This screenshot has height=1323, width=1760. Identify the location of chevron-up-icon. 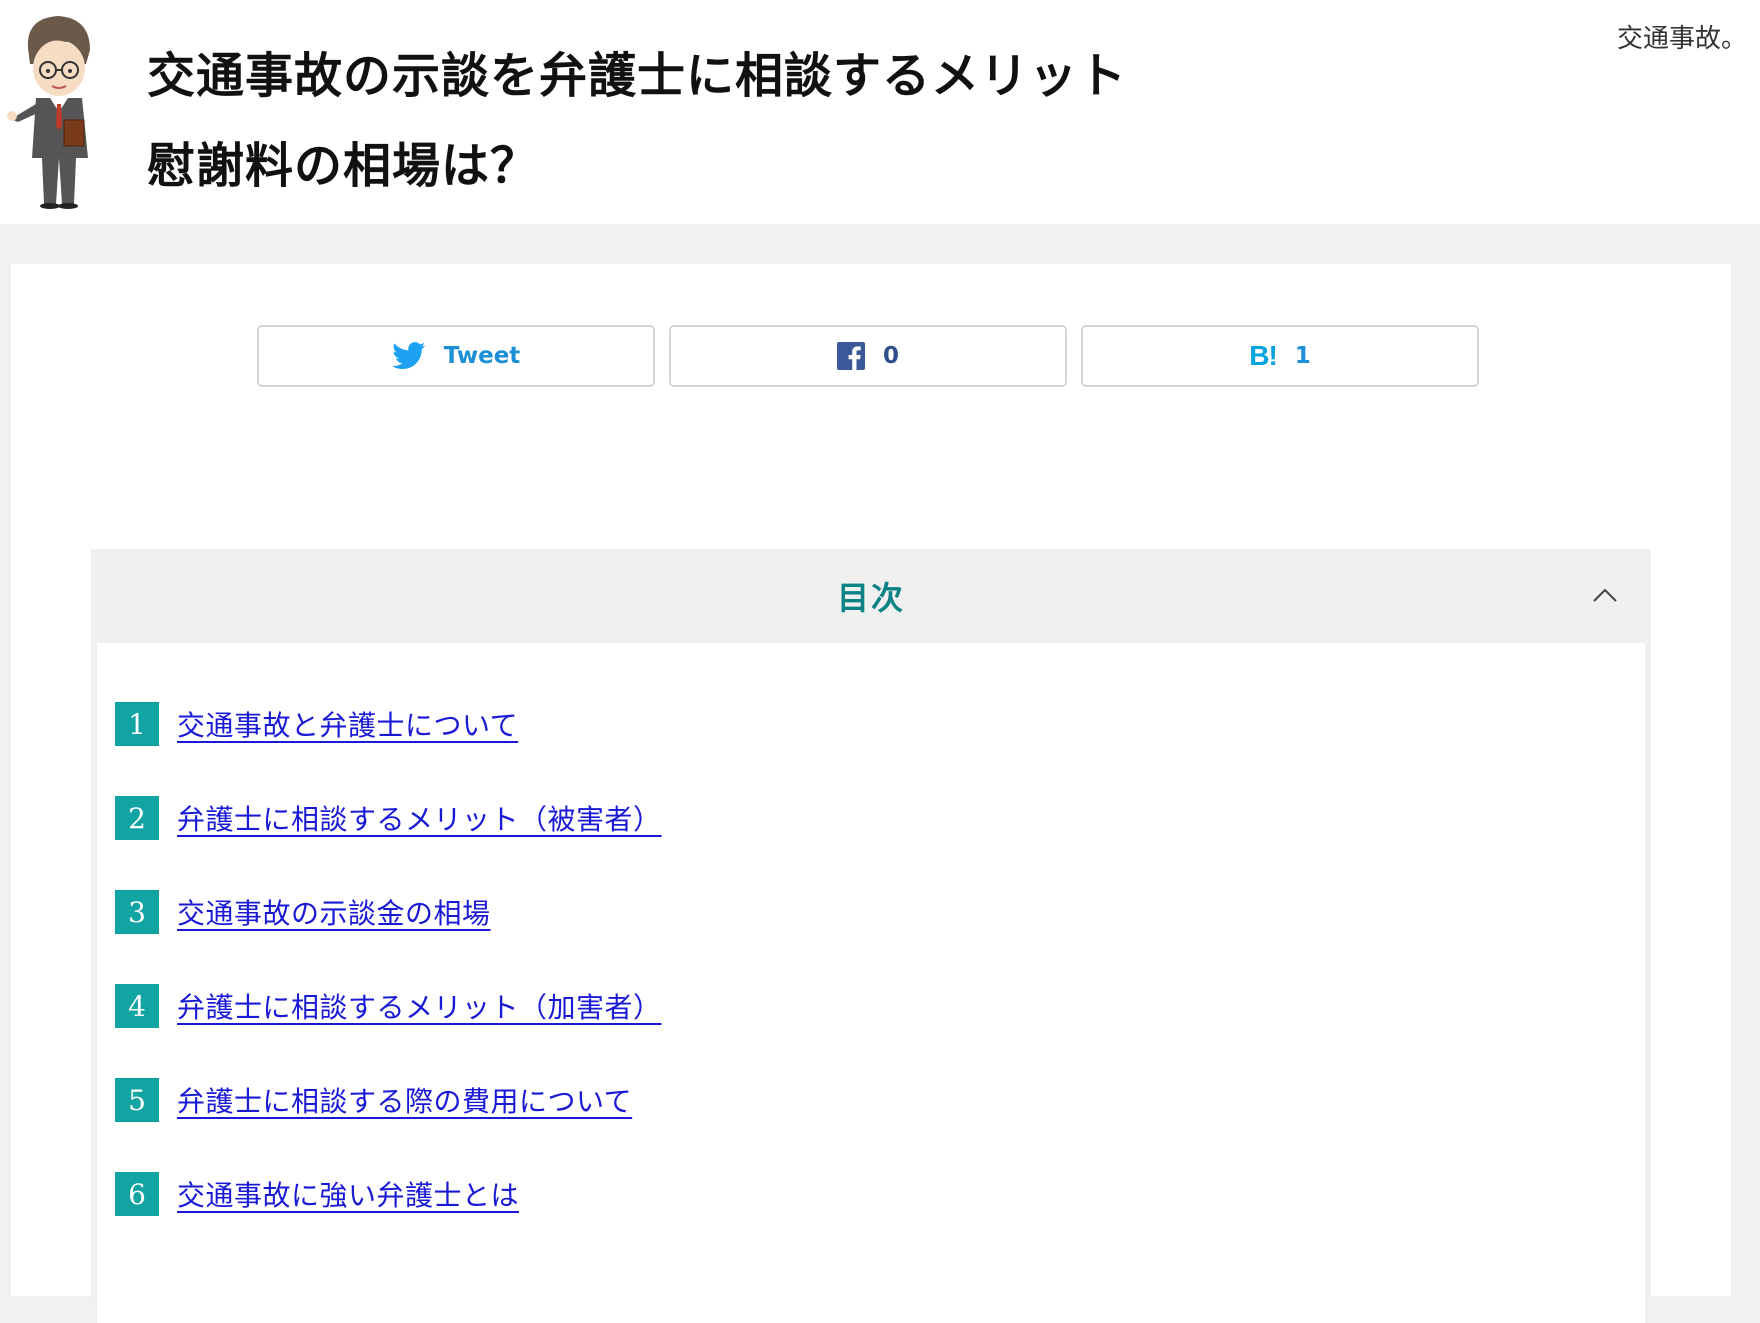
(1605, 595).